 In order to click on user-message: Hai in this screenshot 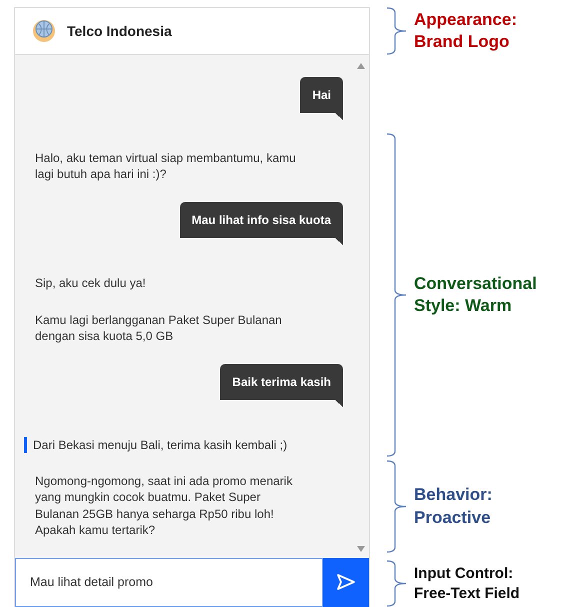, I will do `click(321, 98)`.